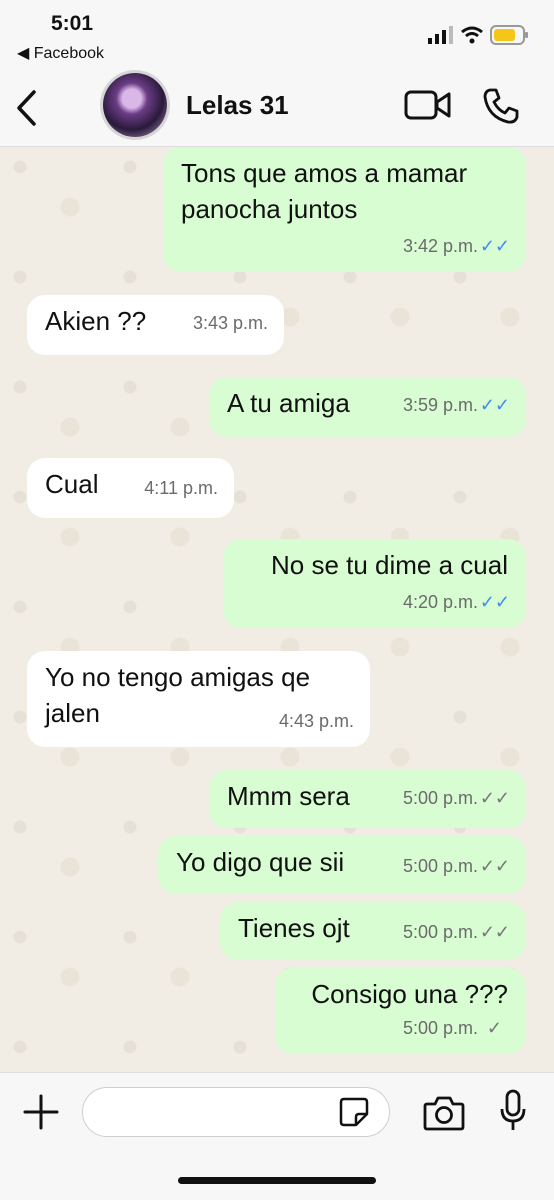 The width and height of the screenshot is (554, 1200). Describe the element at coordinates (374, 583) in the screenshot. I see `message-bubble-outgoing: No se tu dime a cual 4:20 p.m. ✓✓` at that location.